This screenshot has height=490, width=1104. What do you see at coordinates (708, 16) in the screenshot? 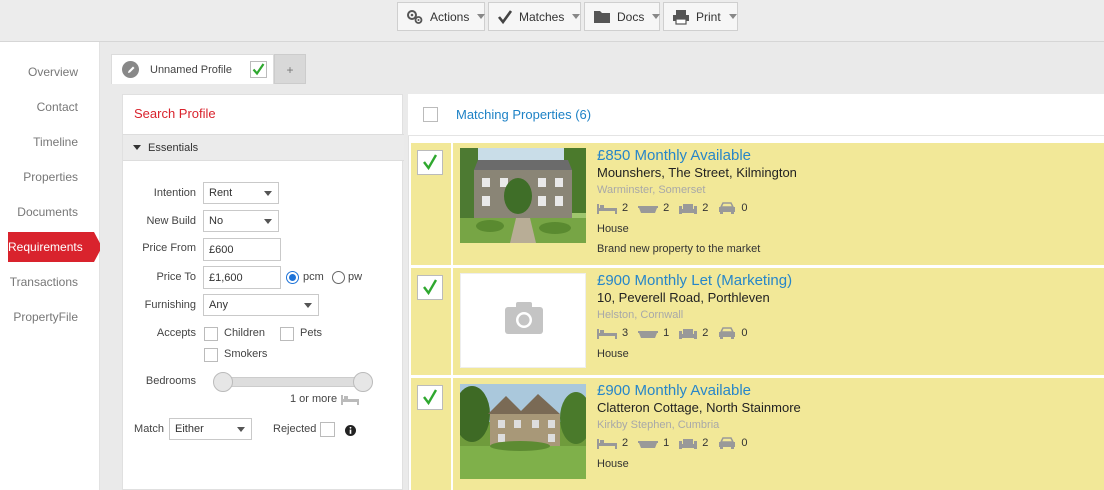
I see `print-label: Print` at bounding box center [708, 16].